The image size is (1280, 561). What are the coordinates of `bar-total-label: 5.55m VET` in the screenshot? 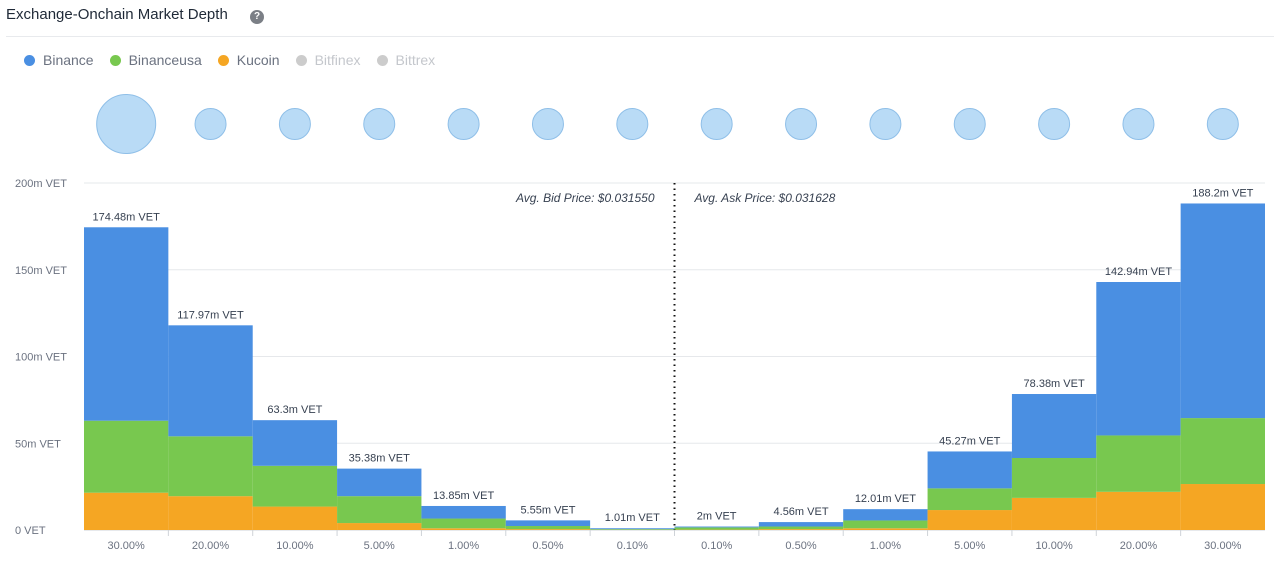 It's located at (547, 510).